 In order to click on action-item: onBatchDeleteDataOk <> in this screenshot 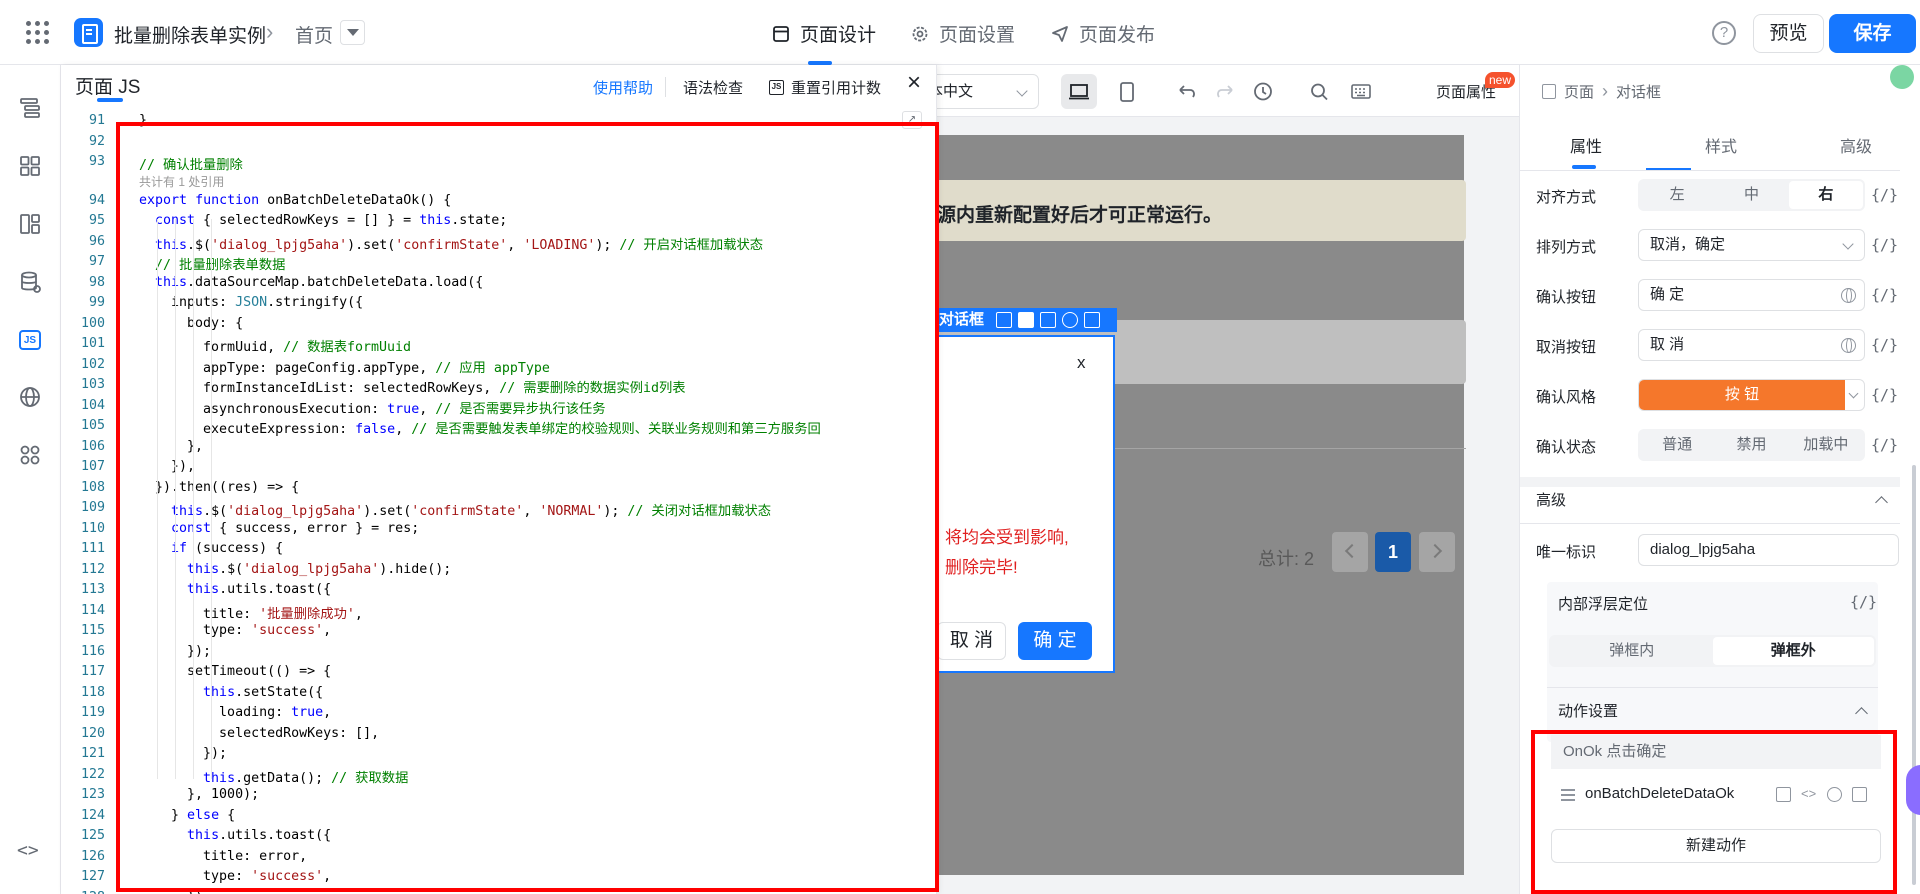, I will do `click(1716, 795)`.